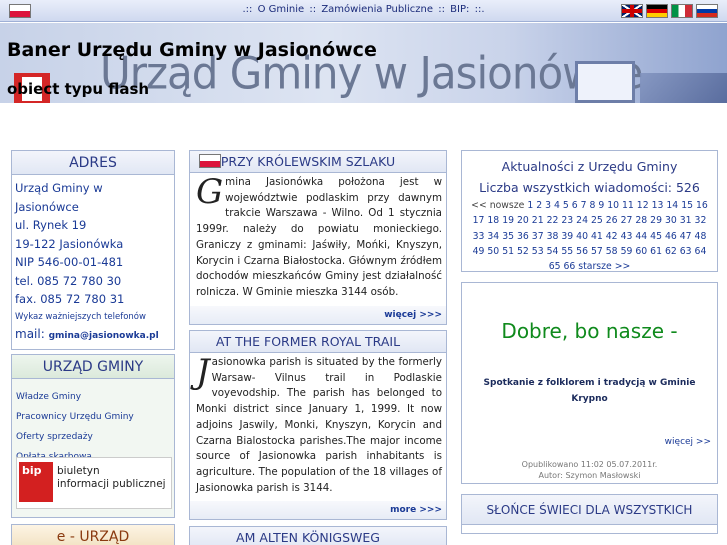 This screenshot has width=727, height=545. Describe the element at coordinates (568, 266) in the screenshot. I see `pager-link: 66` at that location.